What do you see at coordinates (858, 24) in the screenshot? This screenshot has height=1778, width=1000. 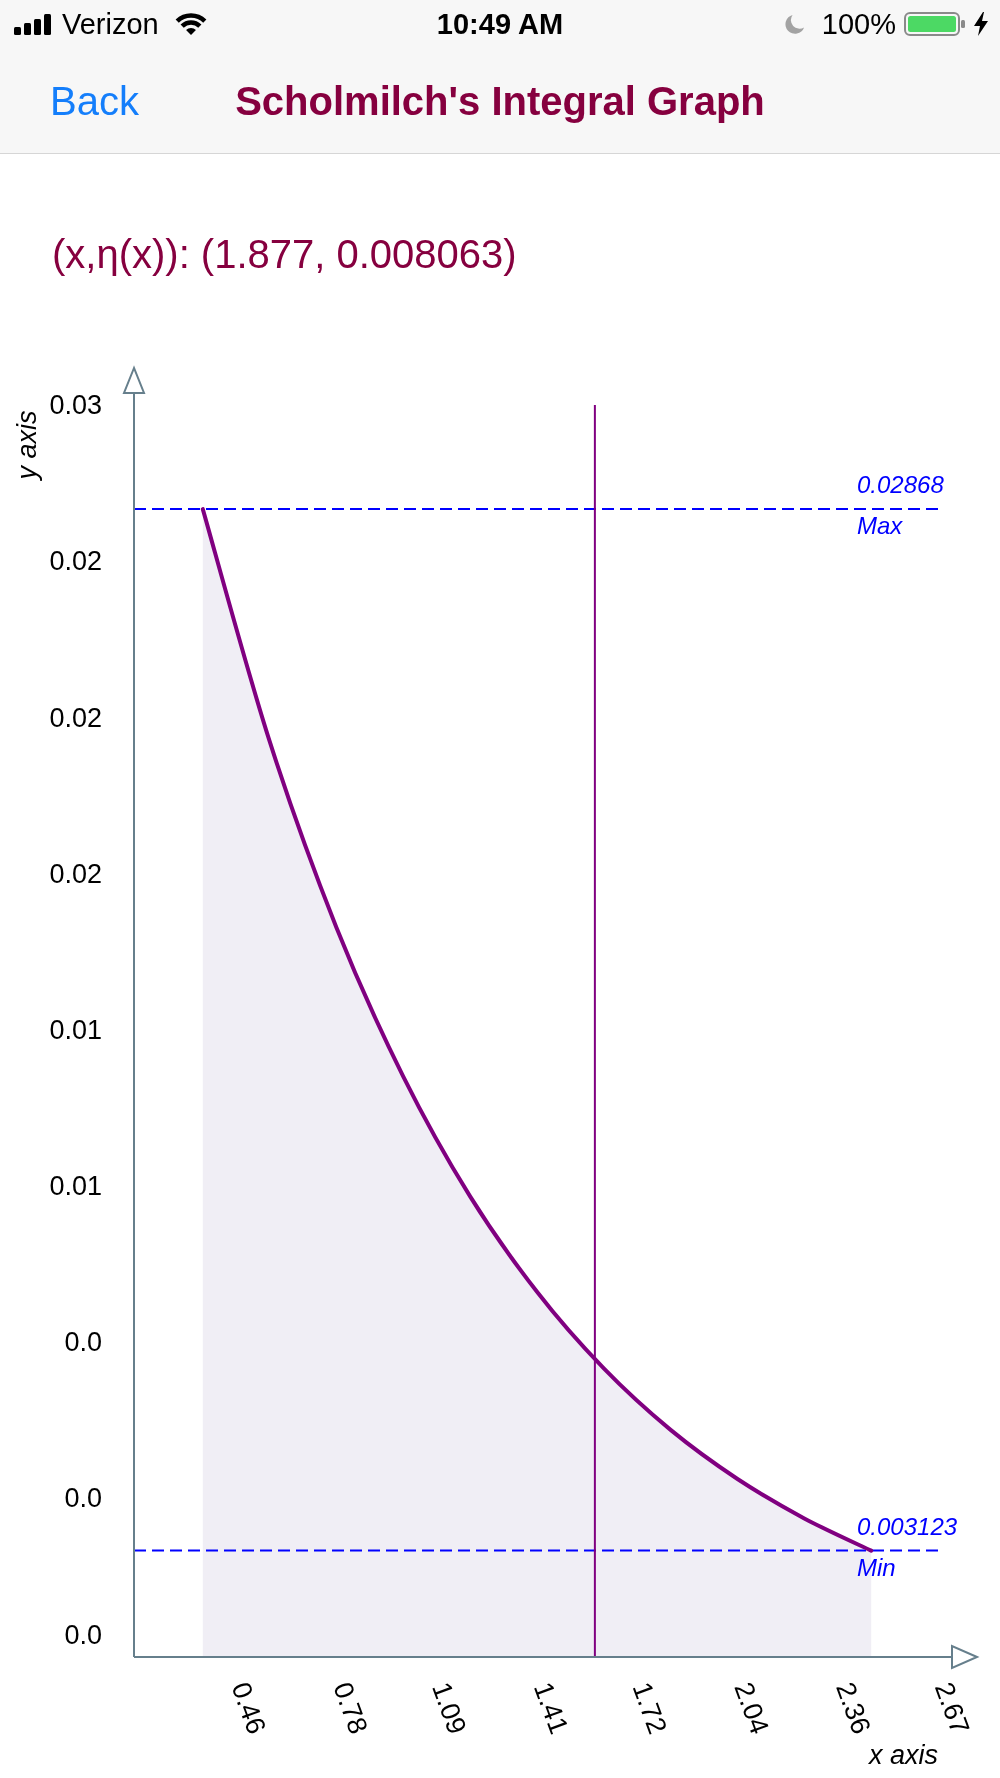 I see `battery-percent: 100%` at bounding box center [858, 24].